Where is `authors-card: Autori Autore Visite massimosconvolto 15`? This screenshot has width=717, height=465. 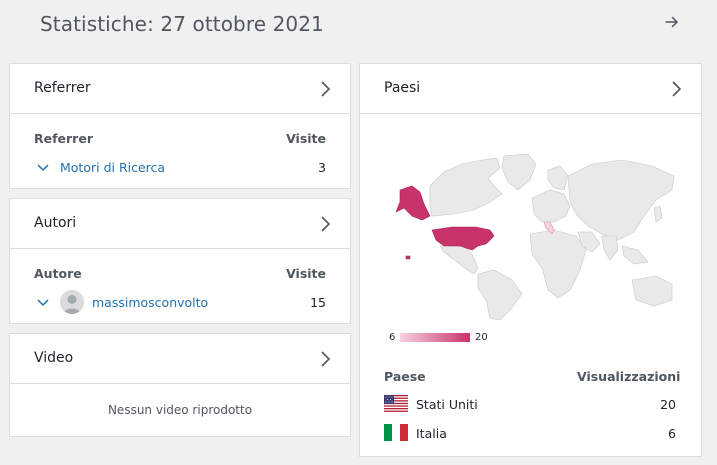 authors-card: Autori Autore Visite massimosconvolto 15 is located at coordinates (180, 261).